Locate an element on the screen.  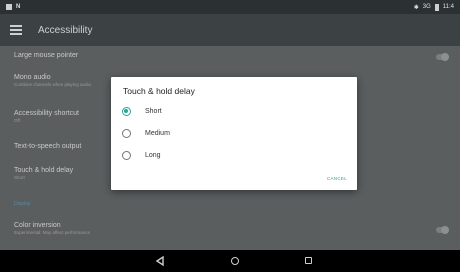
option-short: Short is located at coordinates (142, 111).